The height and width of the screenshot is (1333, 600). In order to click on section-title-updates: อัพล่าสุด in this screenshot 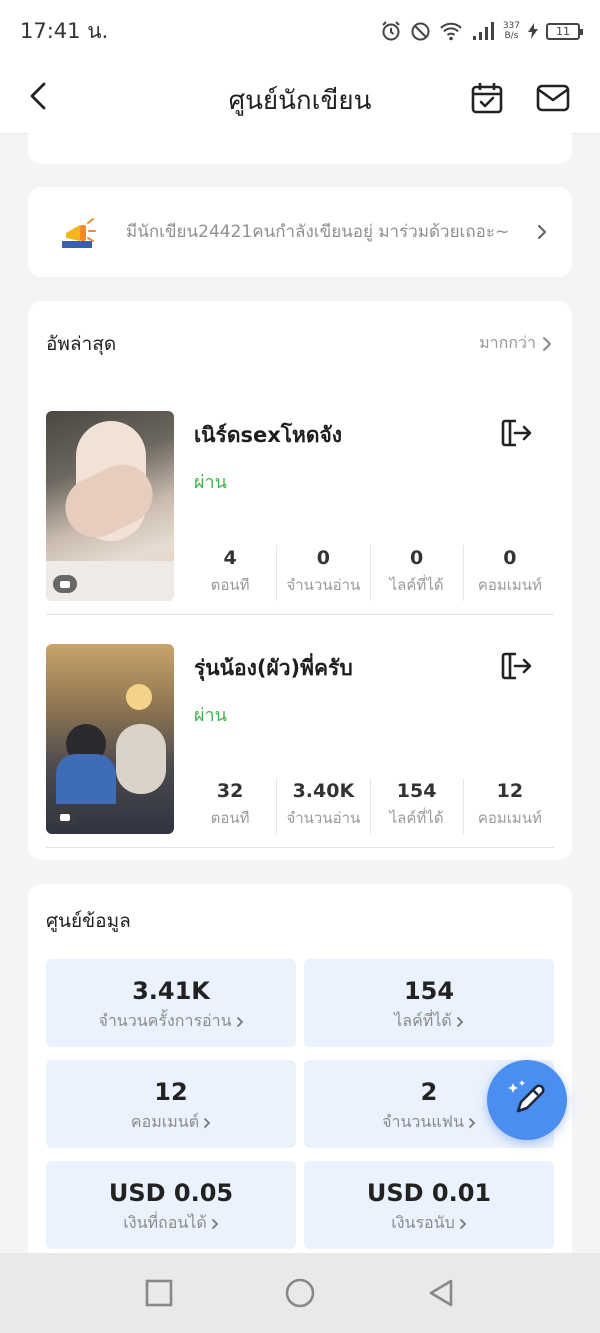, I will do `click(81, 344)`.